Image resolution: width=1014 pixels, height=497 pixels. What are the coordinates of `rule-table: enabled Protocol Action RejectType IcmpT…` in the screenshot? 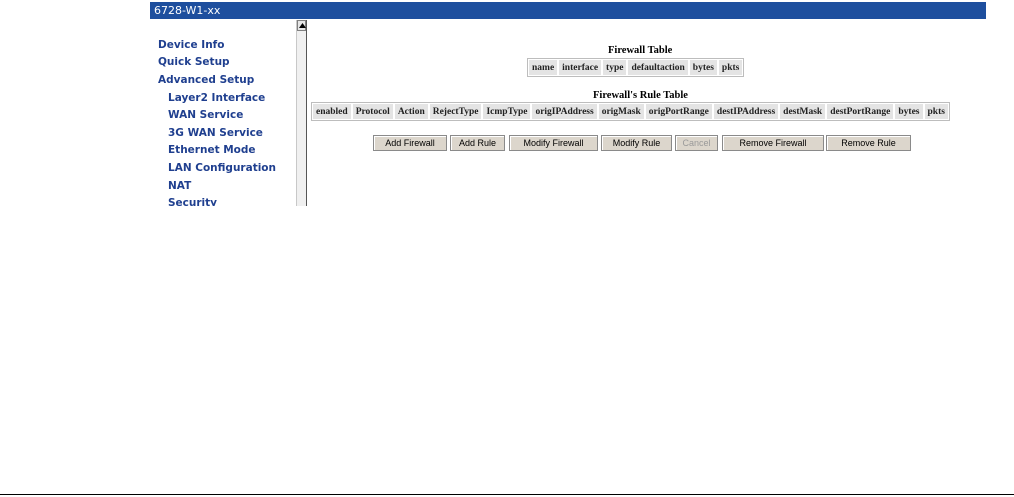 It's located at (630, 111).